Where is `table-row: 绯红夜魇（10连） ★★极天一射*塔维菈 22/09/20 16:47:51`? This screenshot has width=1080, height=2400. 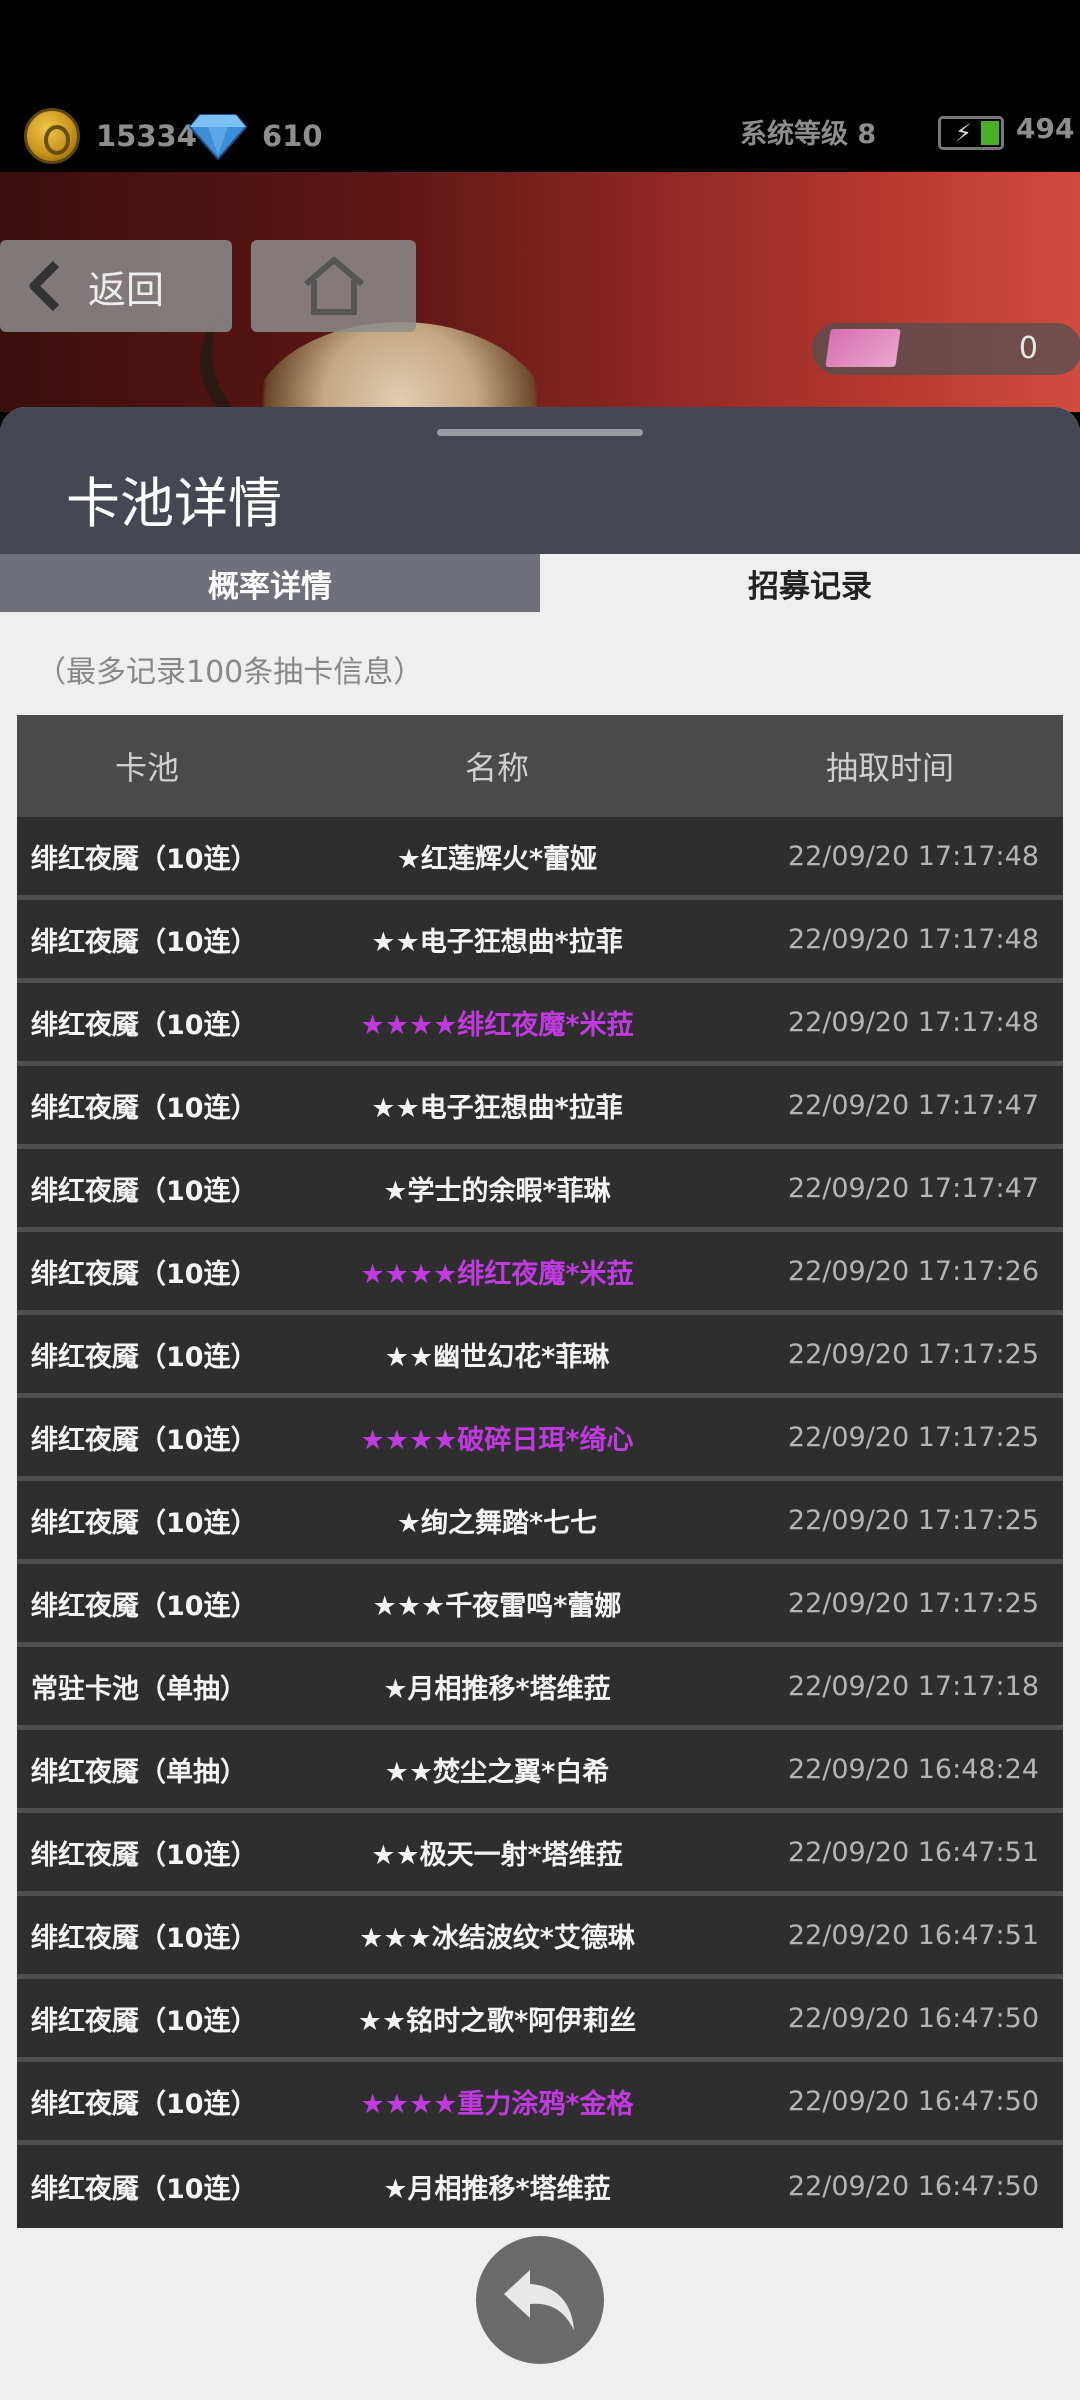 table-row: 绯红夜魇（10连） ★★极天一射*塔维菈 22/09/20 16:47:51 is located at coordinates (540, 1854).